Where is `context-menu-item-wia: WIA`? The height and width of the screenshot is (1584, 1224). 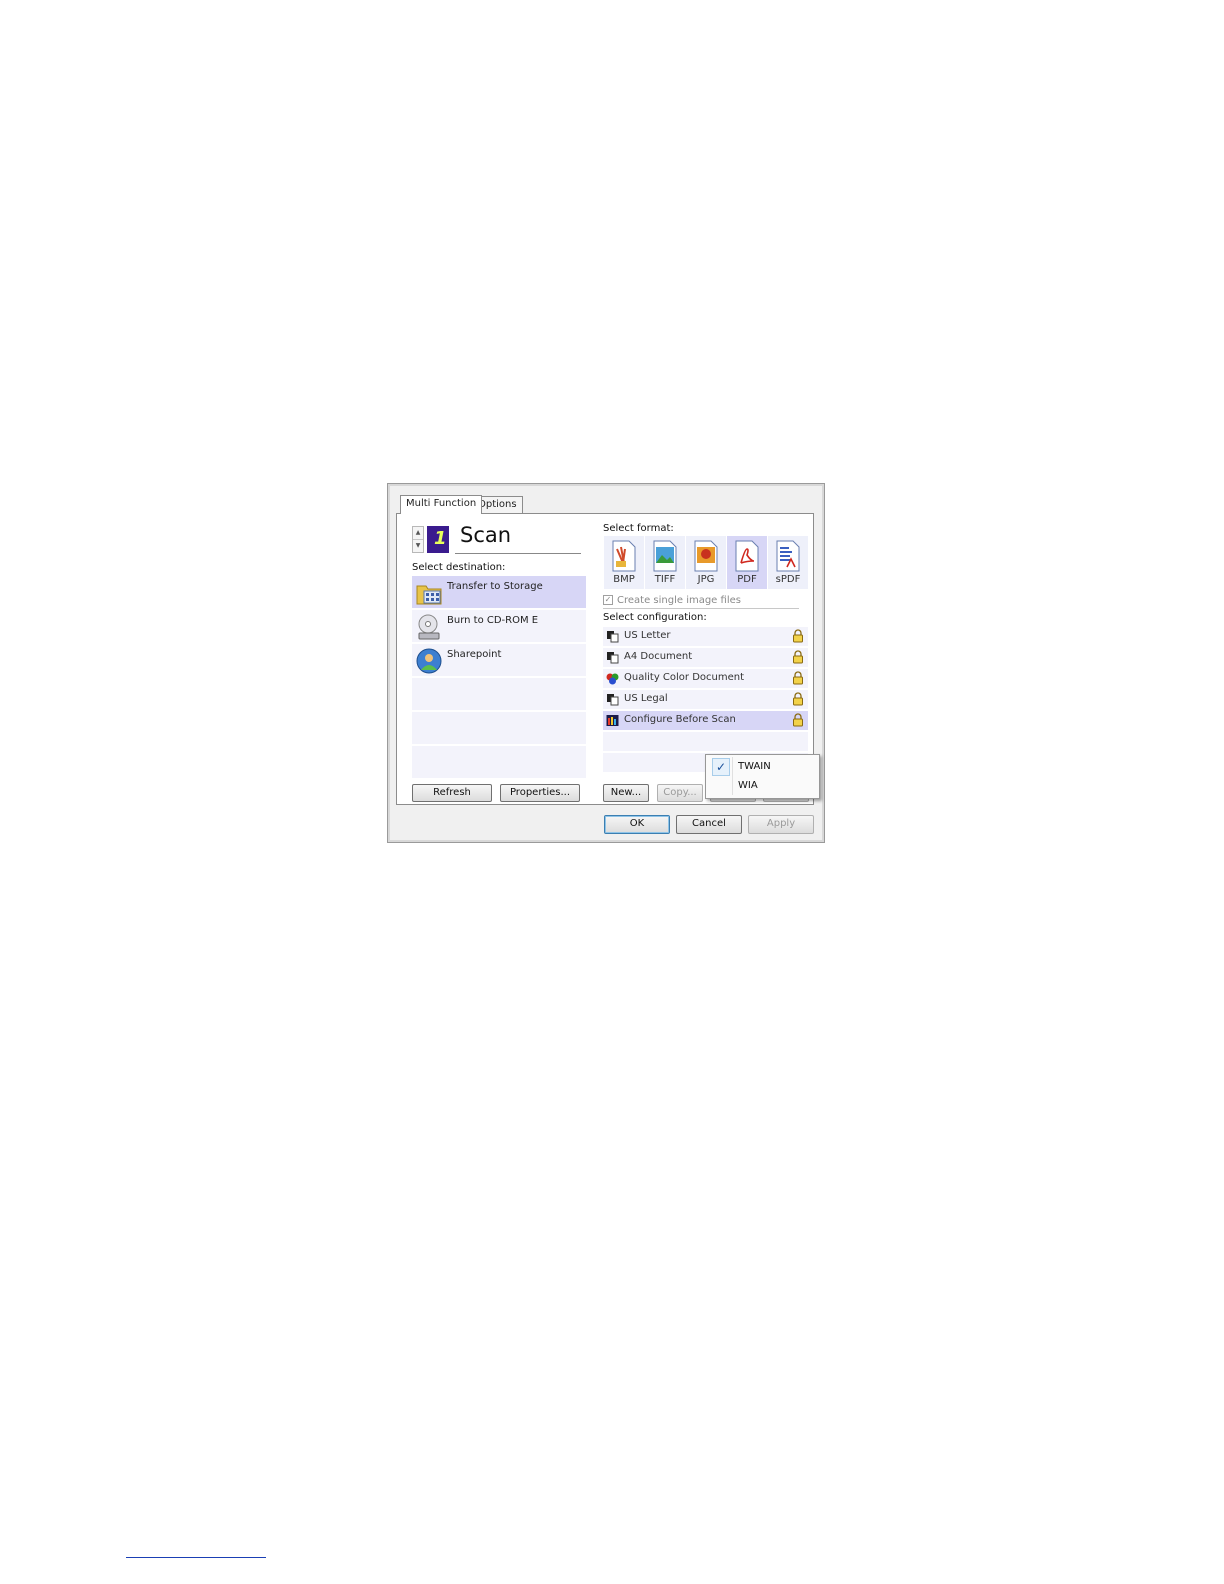
context-menu-item-wia: WIA is located at coordinates (762, 786).